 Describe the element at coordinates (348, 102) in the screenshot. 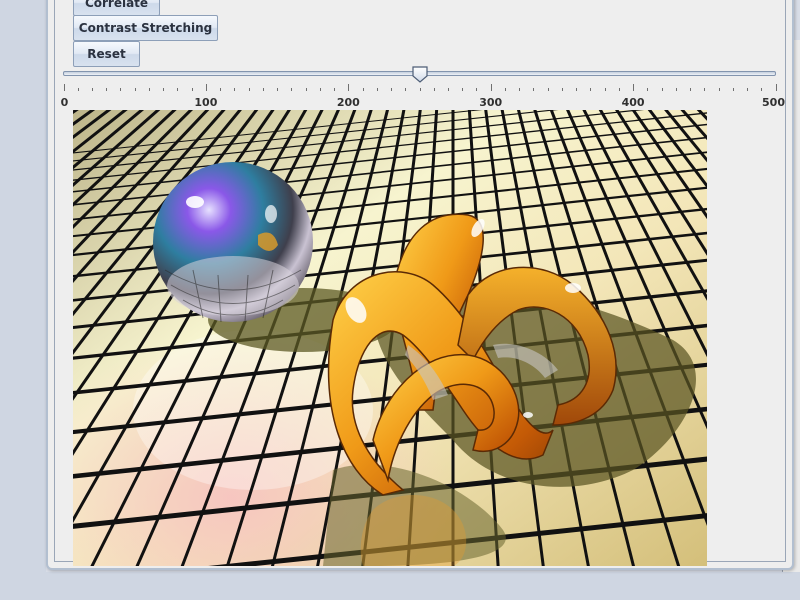

I see `slider-tick-label: 200` at that location.